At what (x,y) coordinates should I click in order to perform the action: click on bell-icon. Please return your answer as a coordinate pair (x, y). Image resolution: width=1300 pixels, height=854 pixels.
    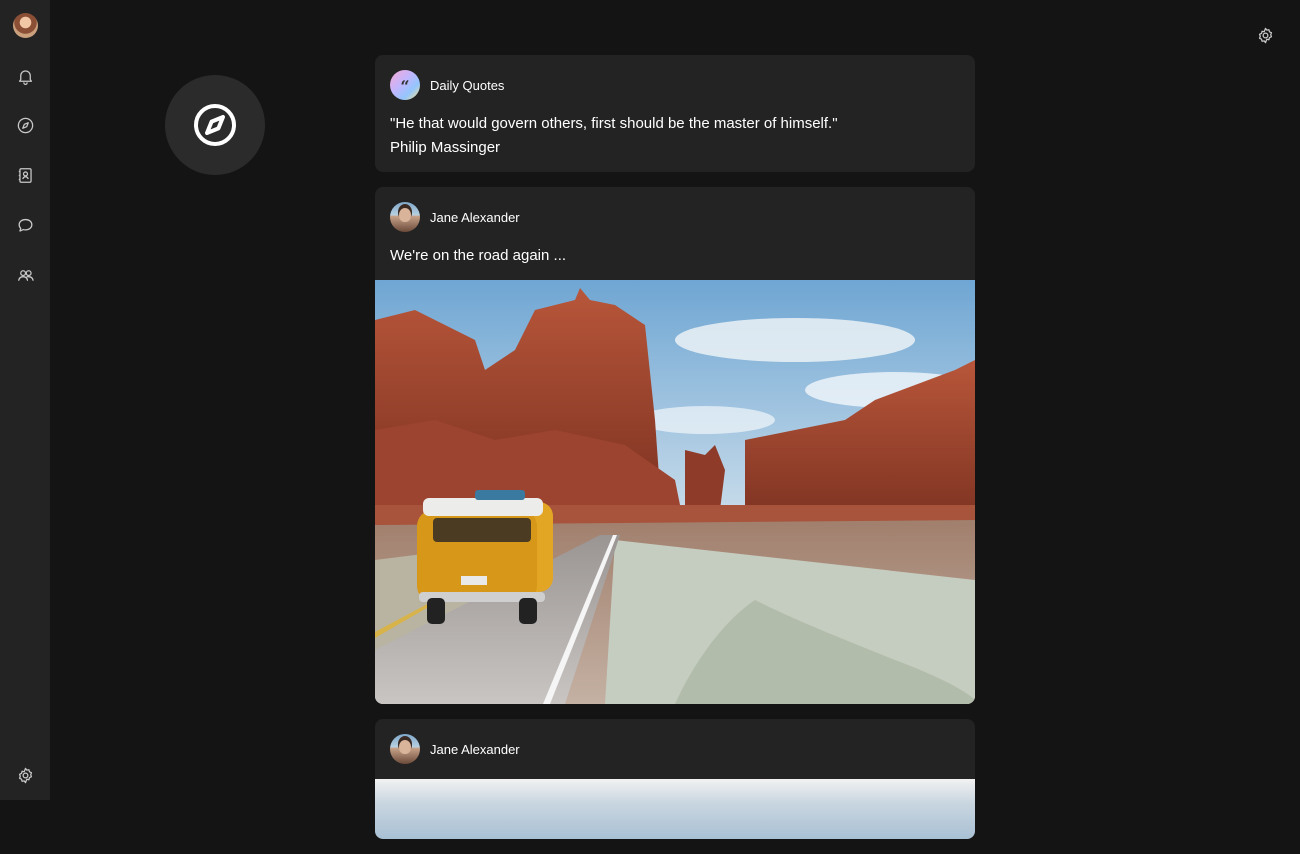
    Looking at the image, I should click on (25, 77).